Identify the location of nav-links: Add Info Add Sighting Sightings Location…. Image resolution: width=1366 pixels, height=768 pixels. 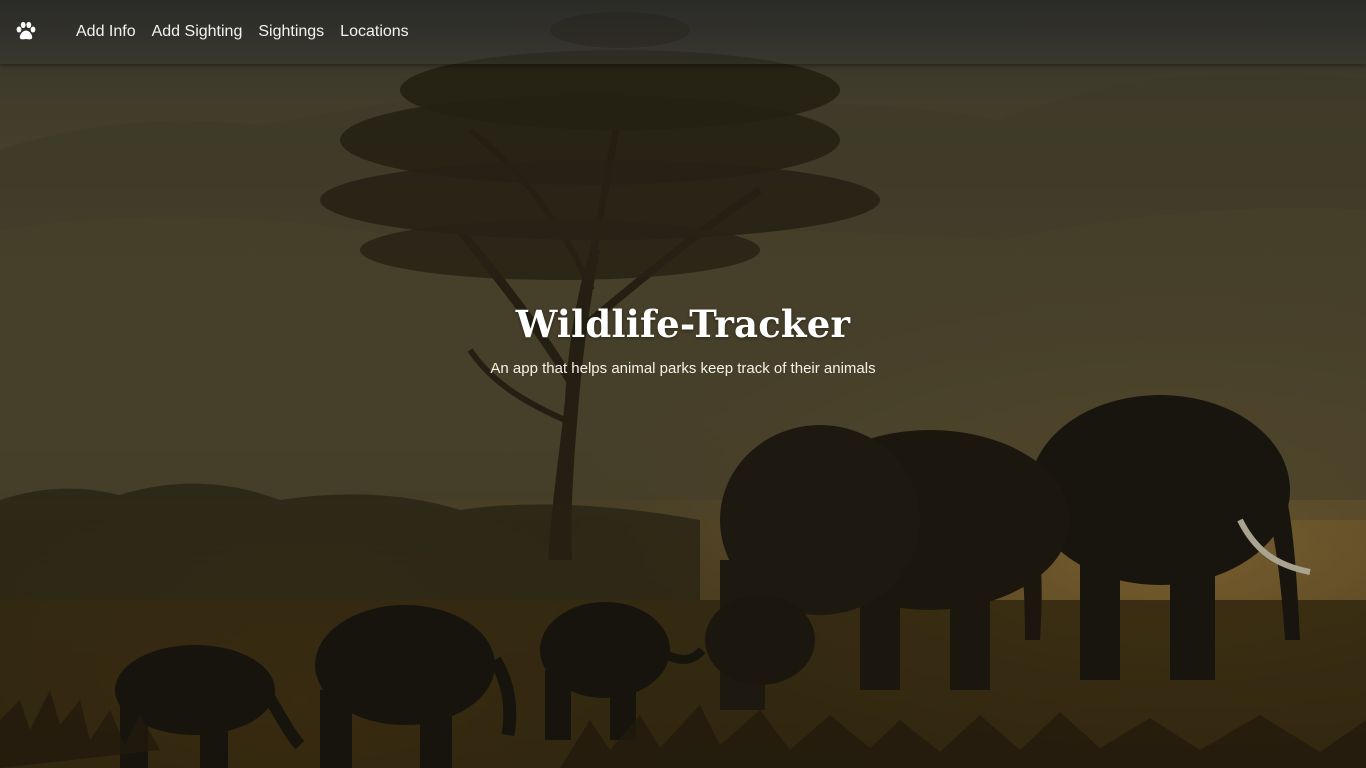
(242, 32).